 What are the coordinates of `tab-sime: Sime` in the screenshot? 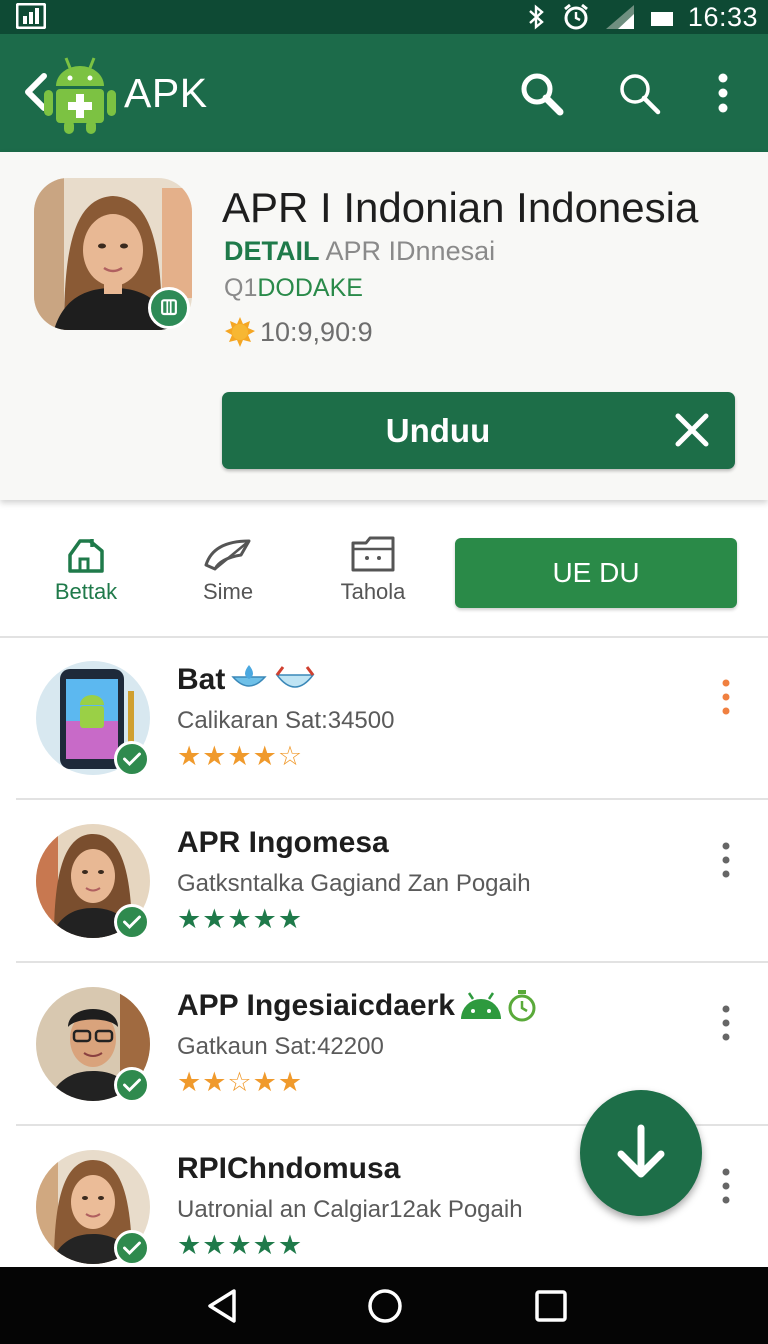 It's located at (228, 570).